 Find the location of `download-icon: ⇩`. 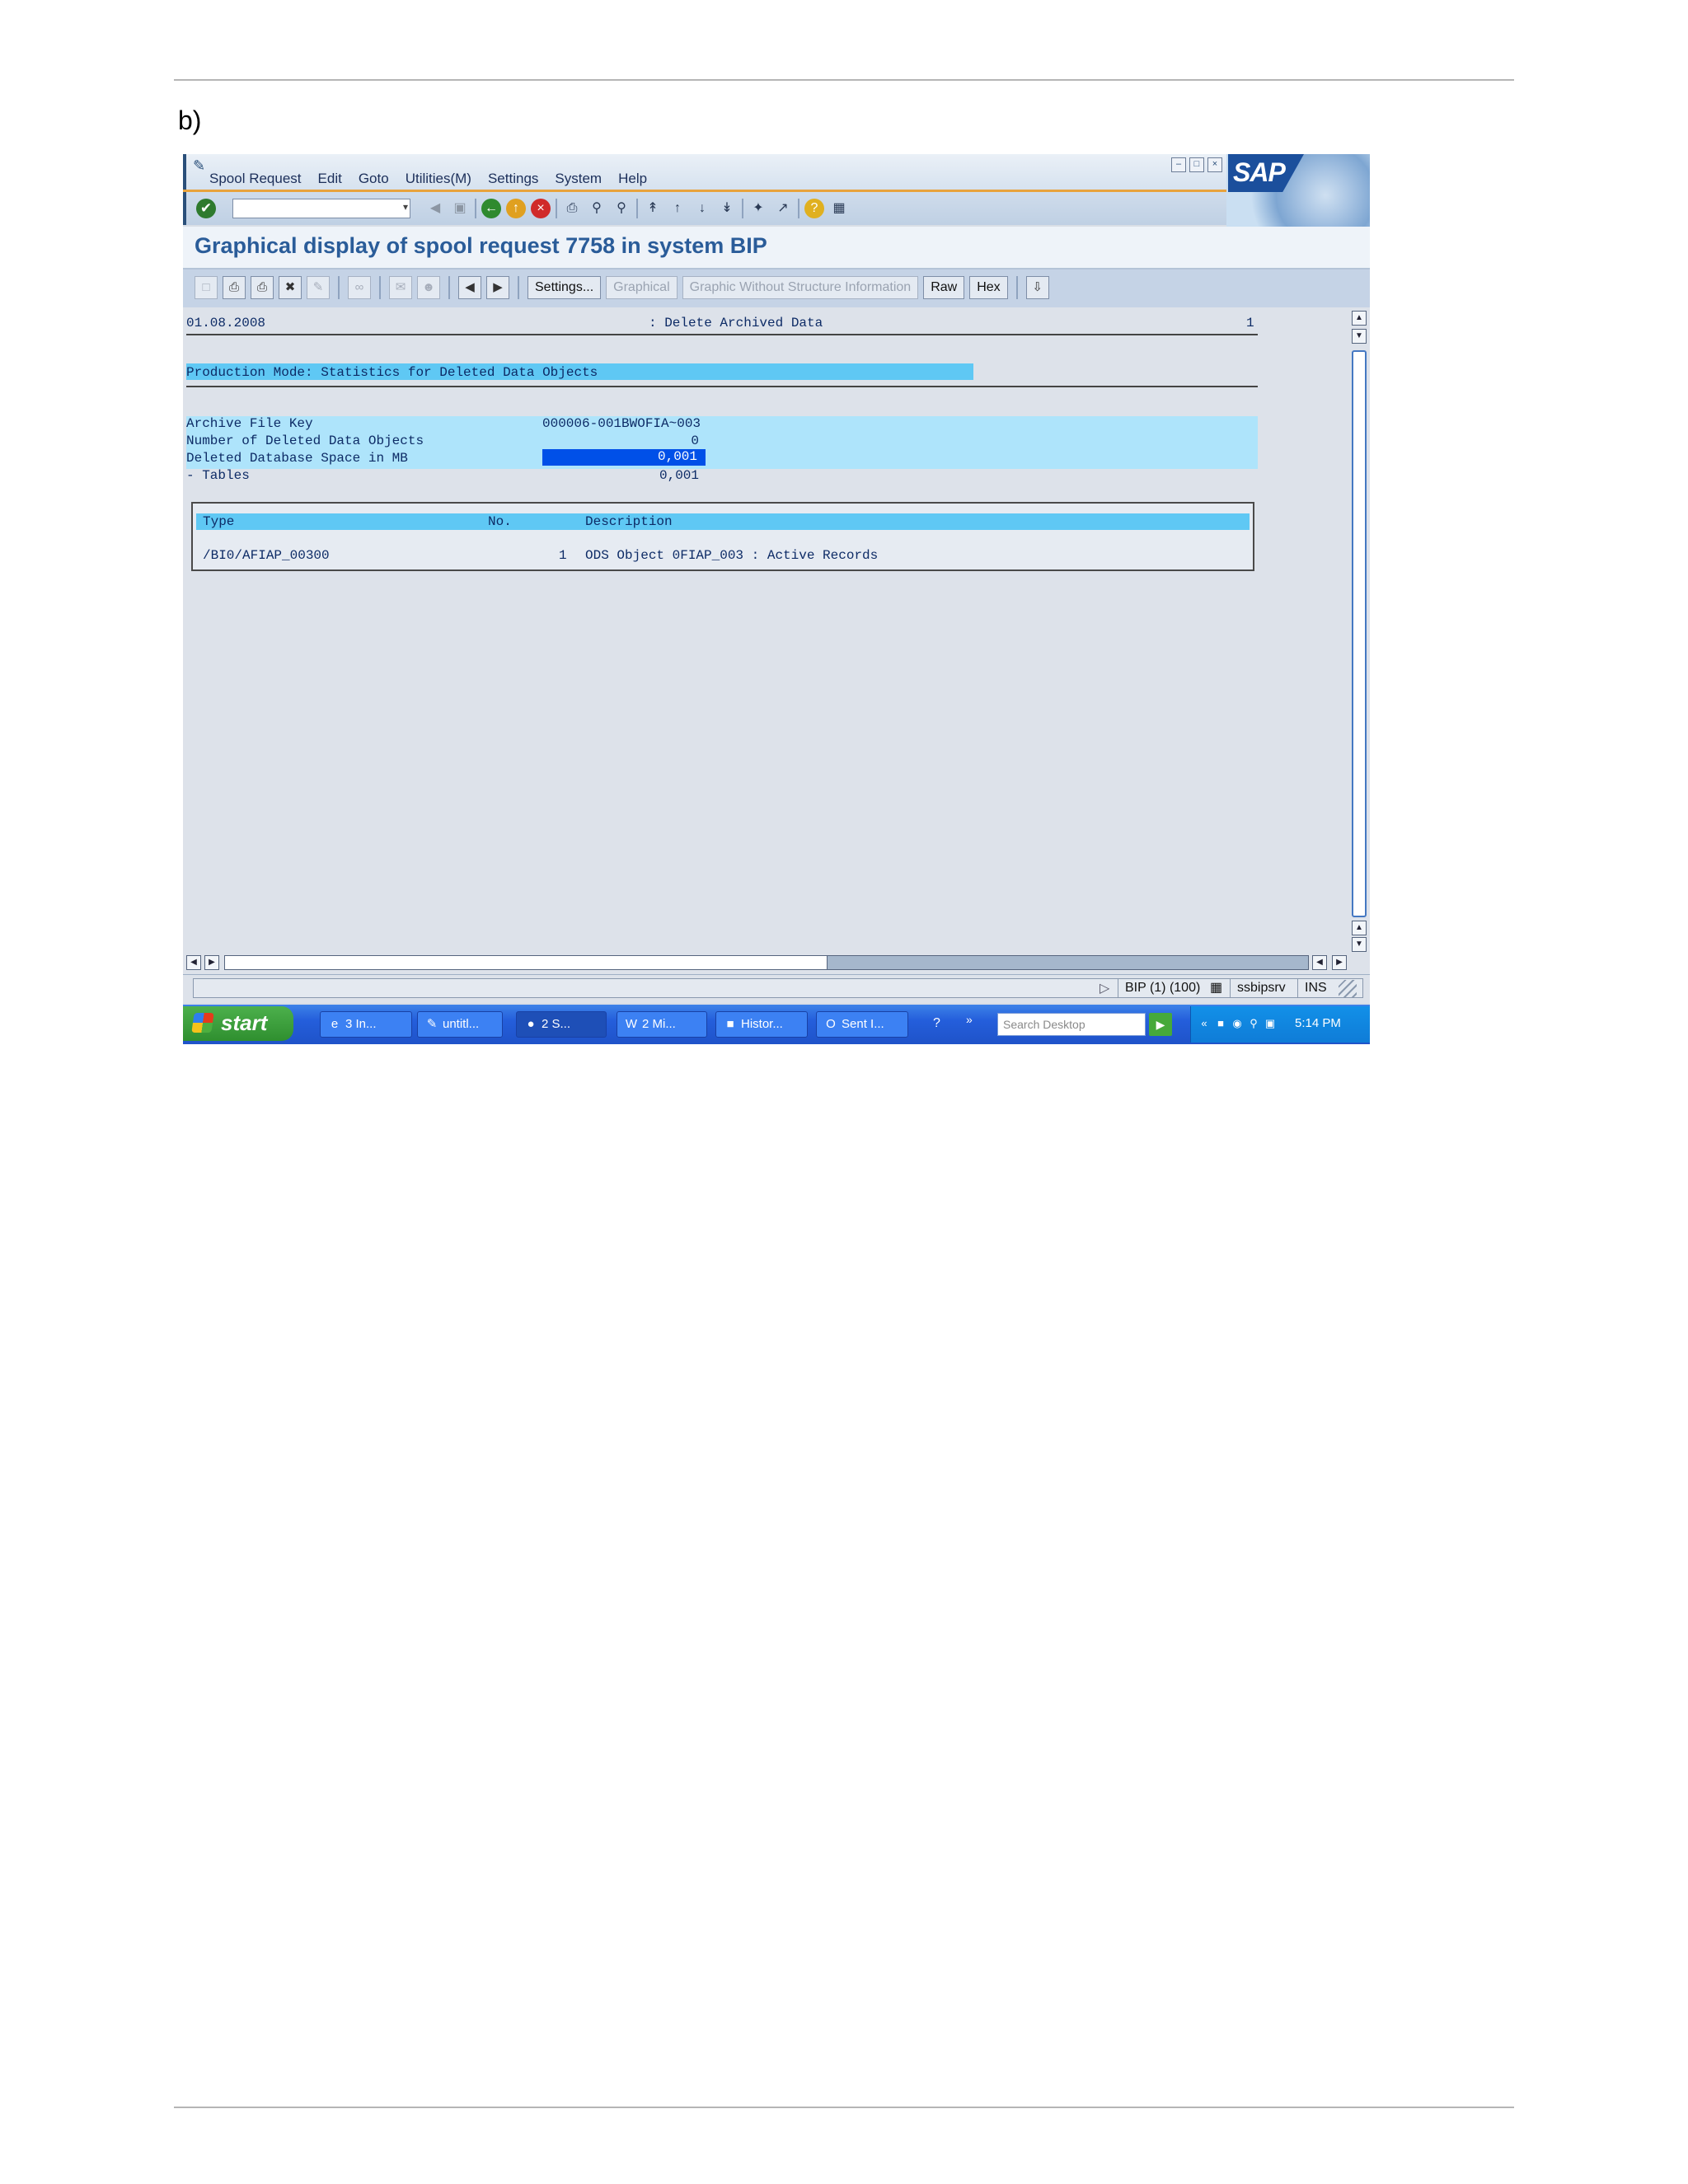

download-icon: ⇩ is located at coordinates (1037, 287).